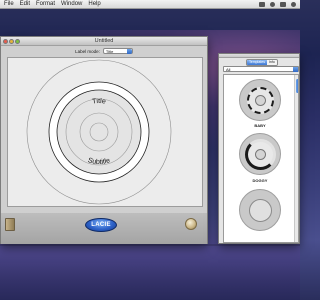 The width and height of the screenshot is (320, 300). I want to click on template-category-select: All, so click(261, 69).